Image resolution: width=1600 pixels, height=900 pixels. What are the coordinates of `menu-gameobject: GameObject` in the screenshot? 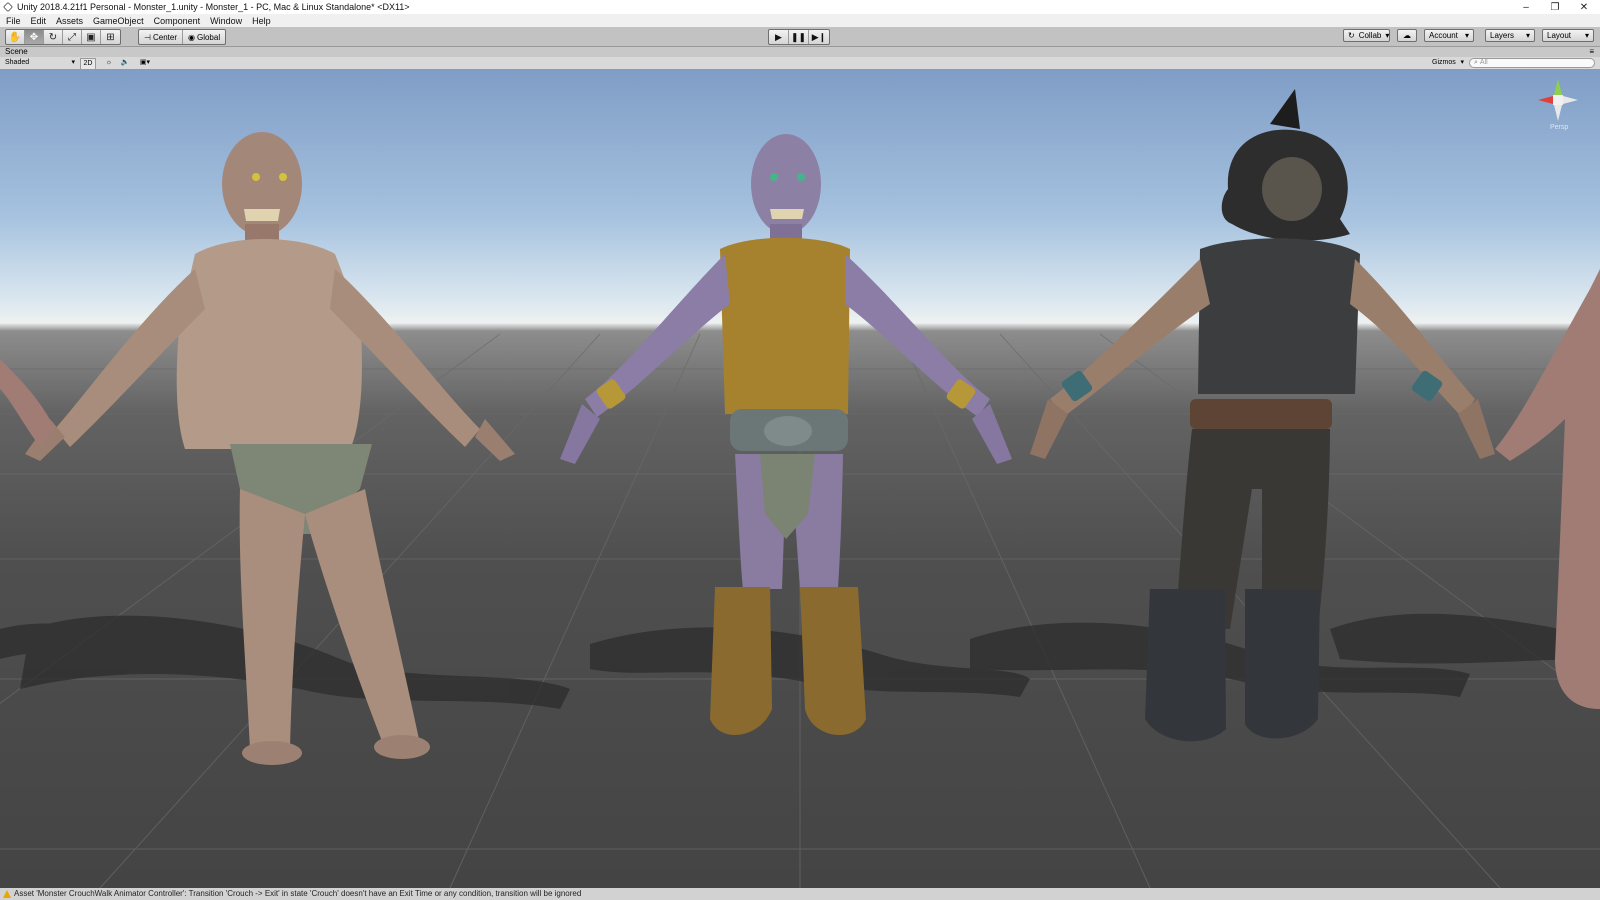 It's located at (118, 21).